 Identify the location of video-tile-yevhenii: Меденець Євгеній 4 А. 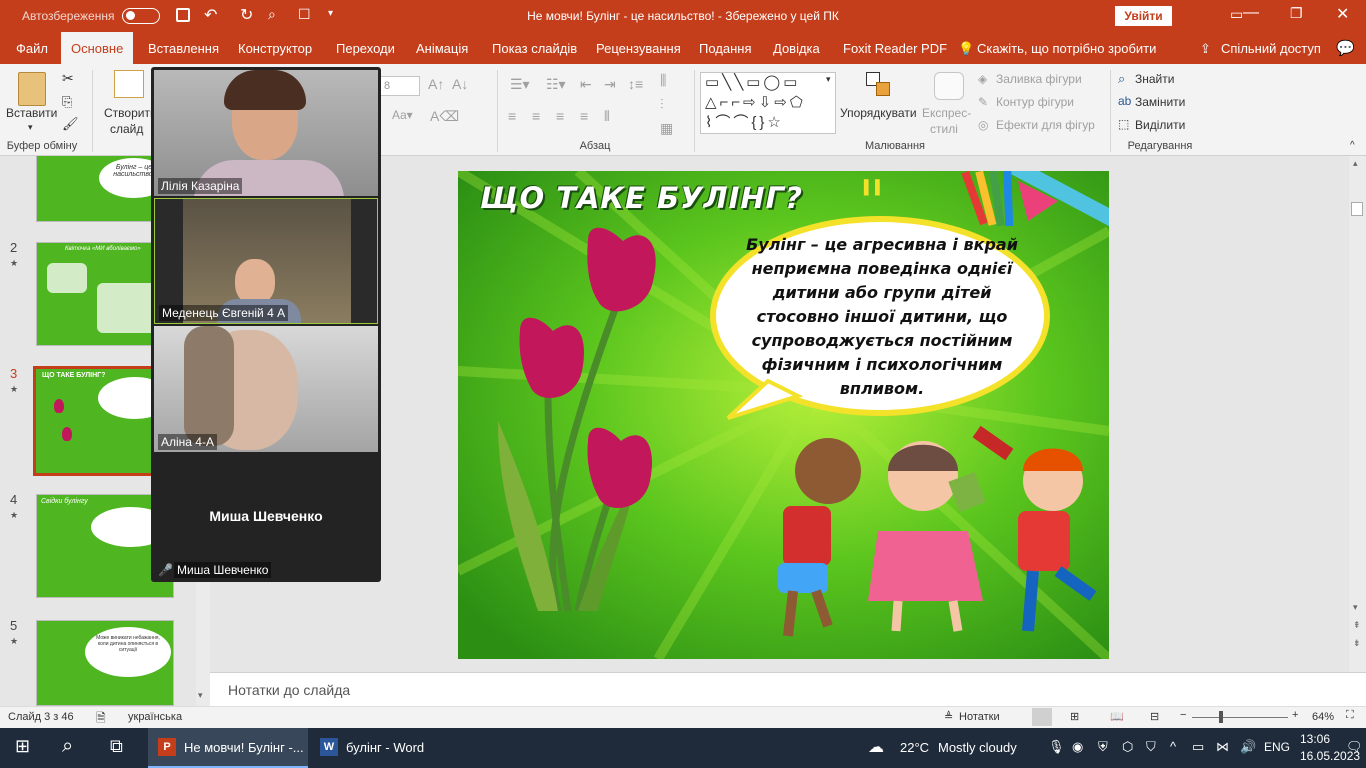
(266, 261).